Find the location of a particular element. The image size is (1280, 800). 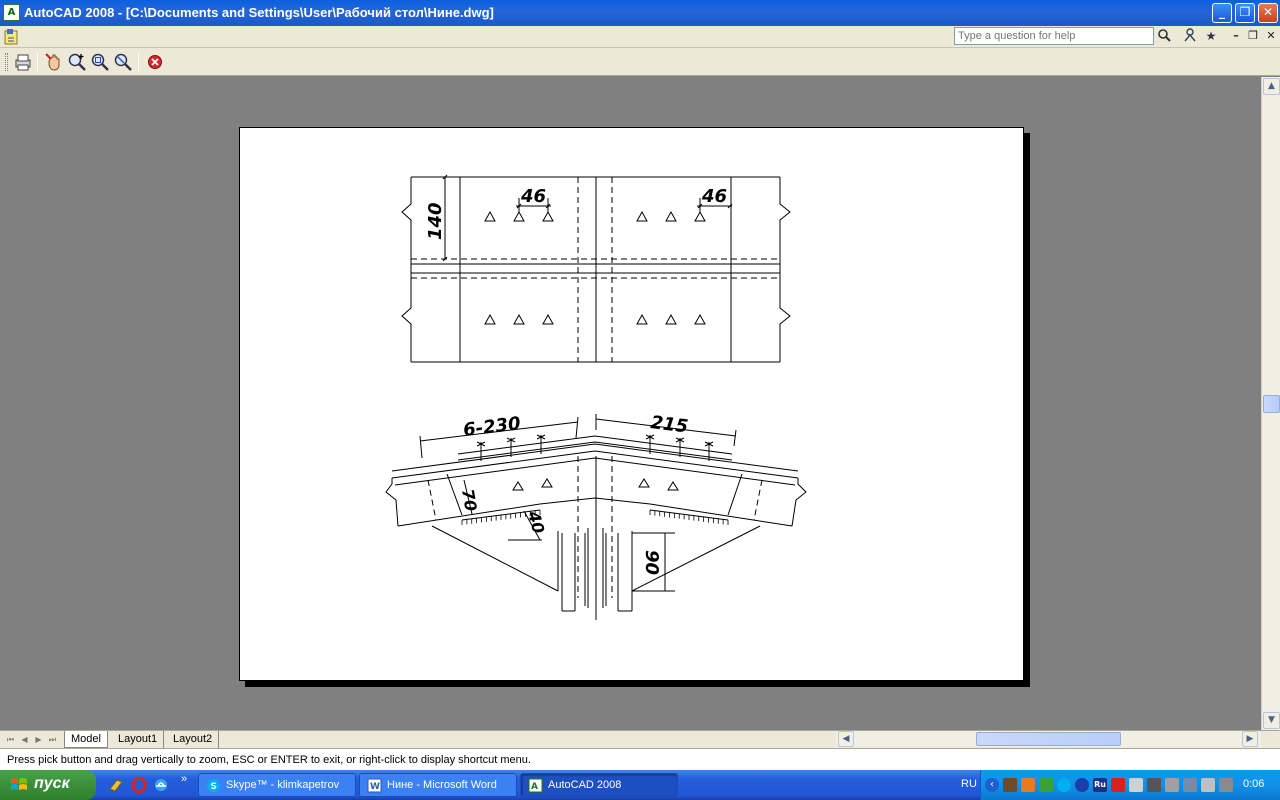

word-icon: W is located at coordinates (374, 785).